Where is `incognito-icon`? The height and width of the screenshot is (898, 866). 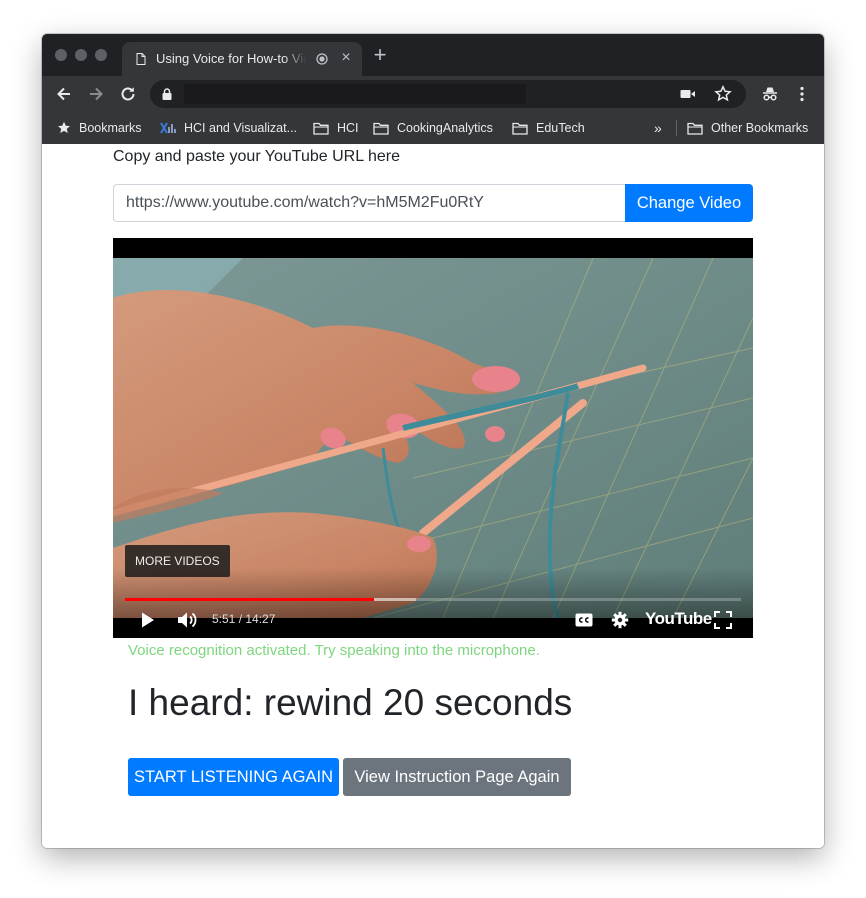 incognito-icon is located at coordinates (770, 94).